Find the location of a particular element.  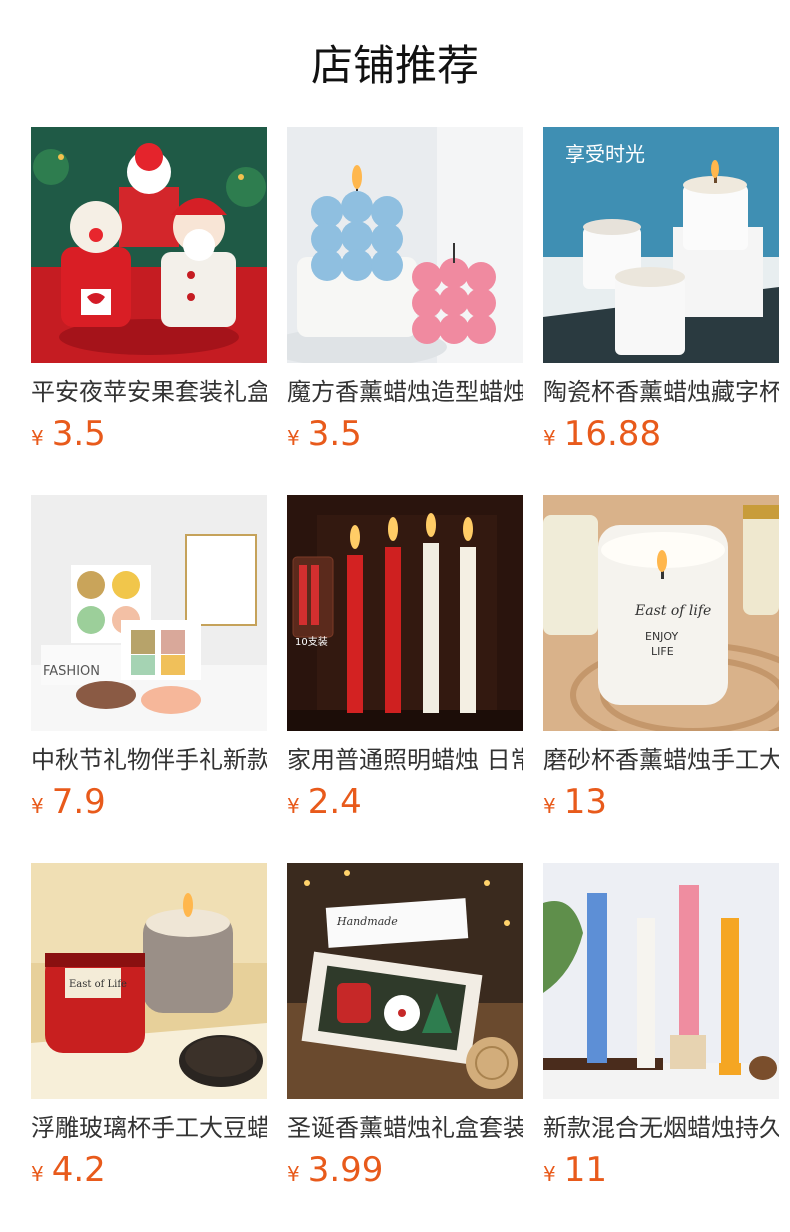

mooncake-soap-icon: FASHION is located at coordinates (149, 613).